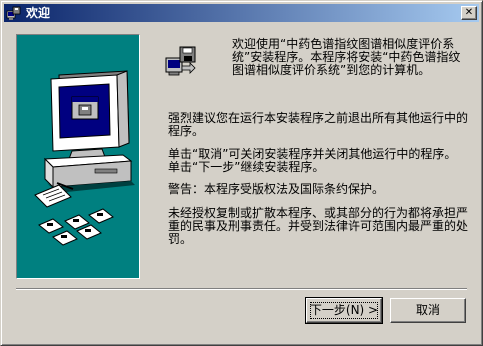  I want to click on close-icon: ✕, so click(469, 12).